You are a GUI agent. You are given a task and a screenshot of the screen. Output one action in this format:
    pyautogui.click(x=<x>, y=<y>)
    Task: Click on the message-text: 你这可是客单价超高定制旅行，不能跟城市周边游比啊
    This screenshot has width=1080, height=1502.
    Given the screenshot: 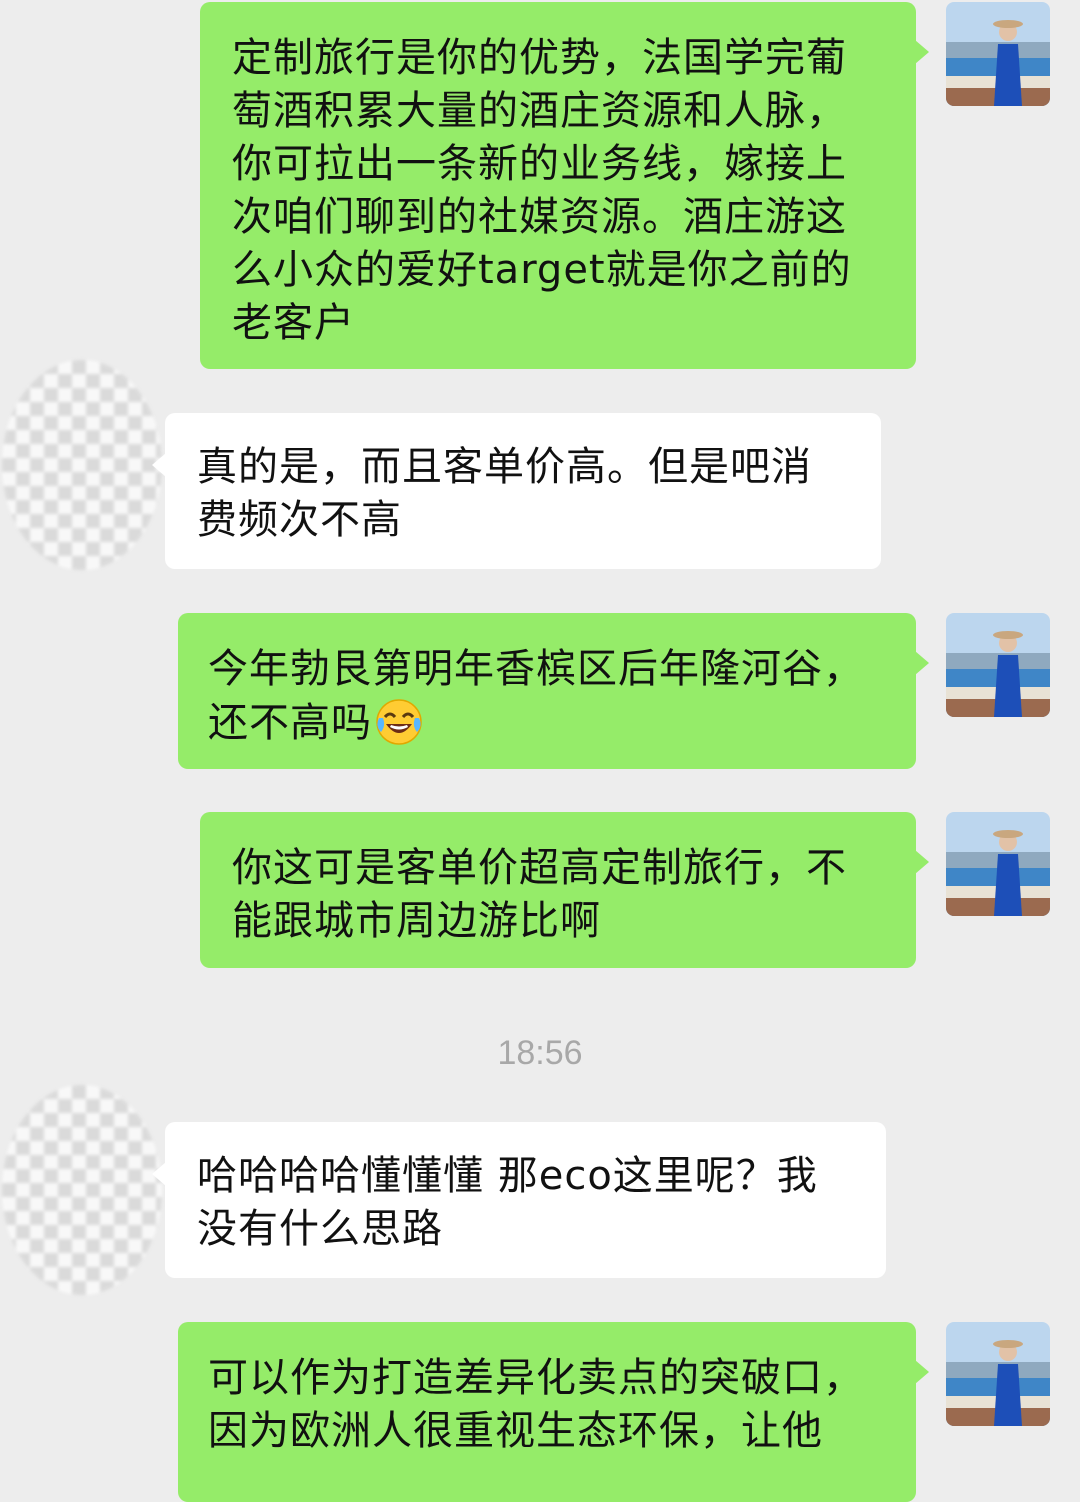 What is the action you would take?
    pyautogui.click(x=539, y=894)
    